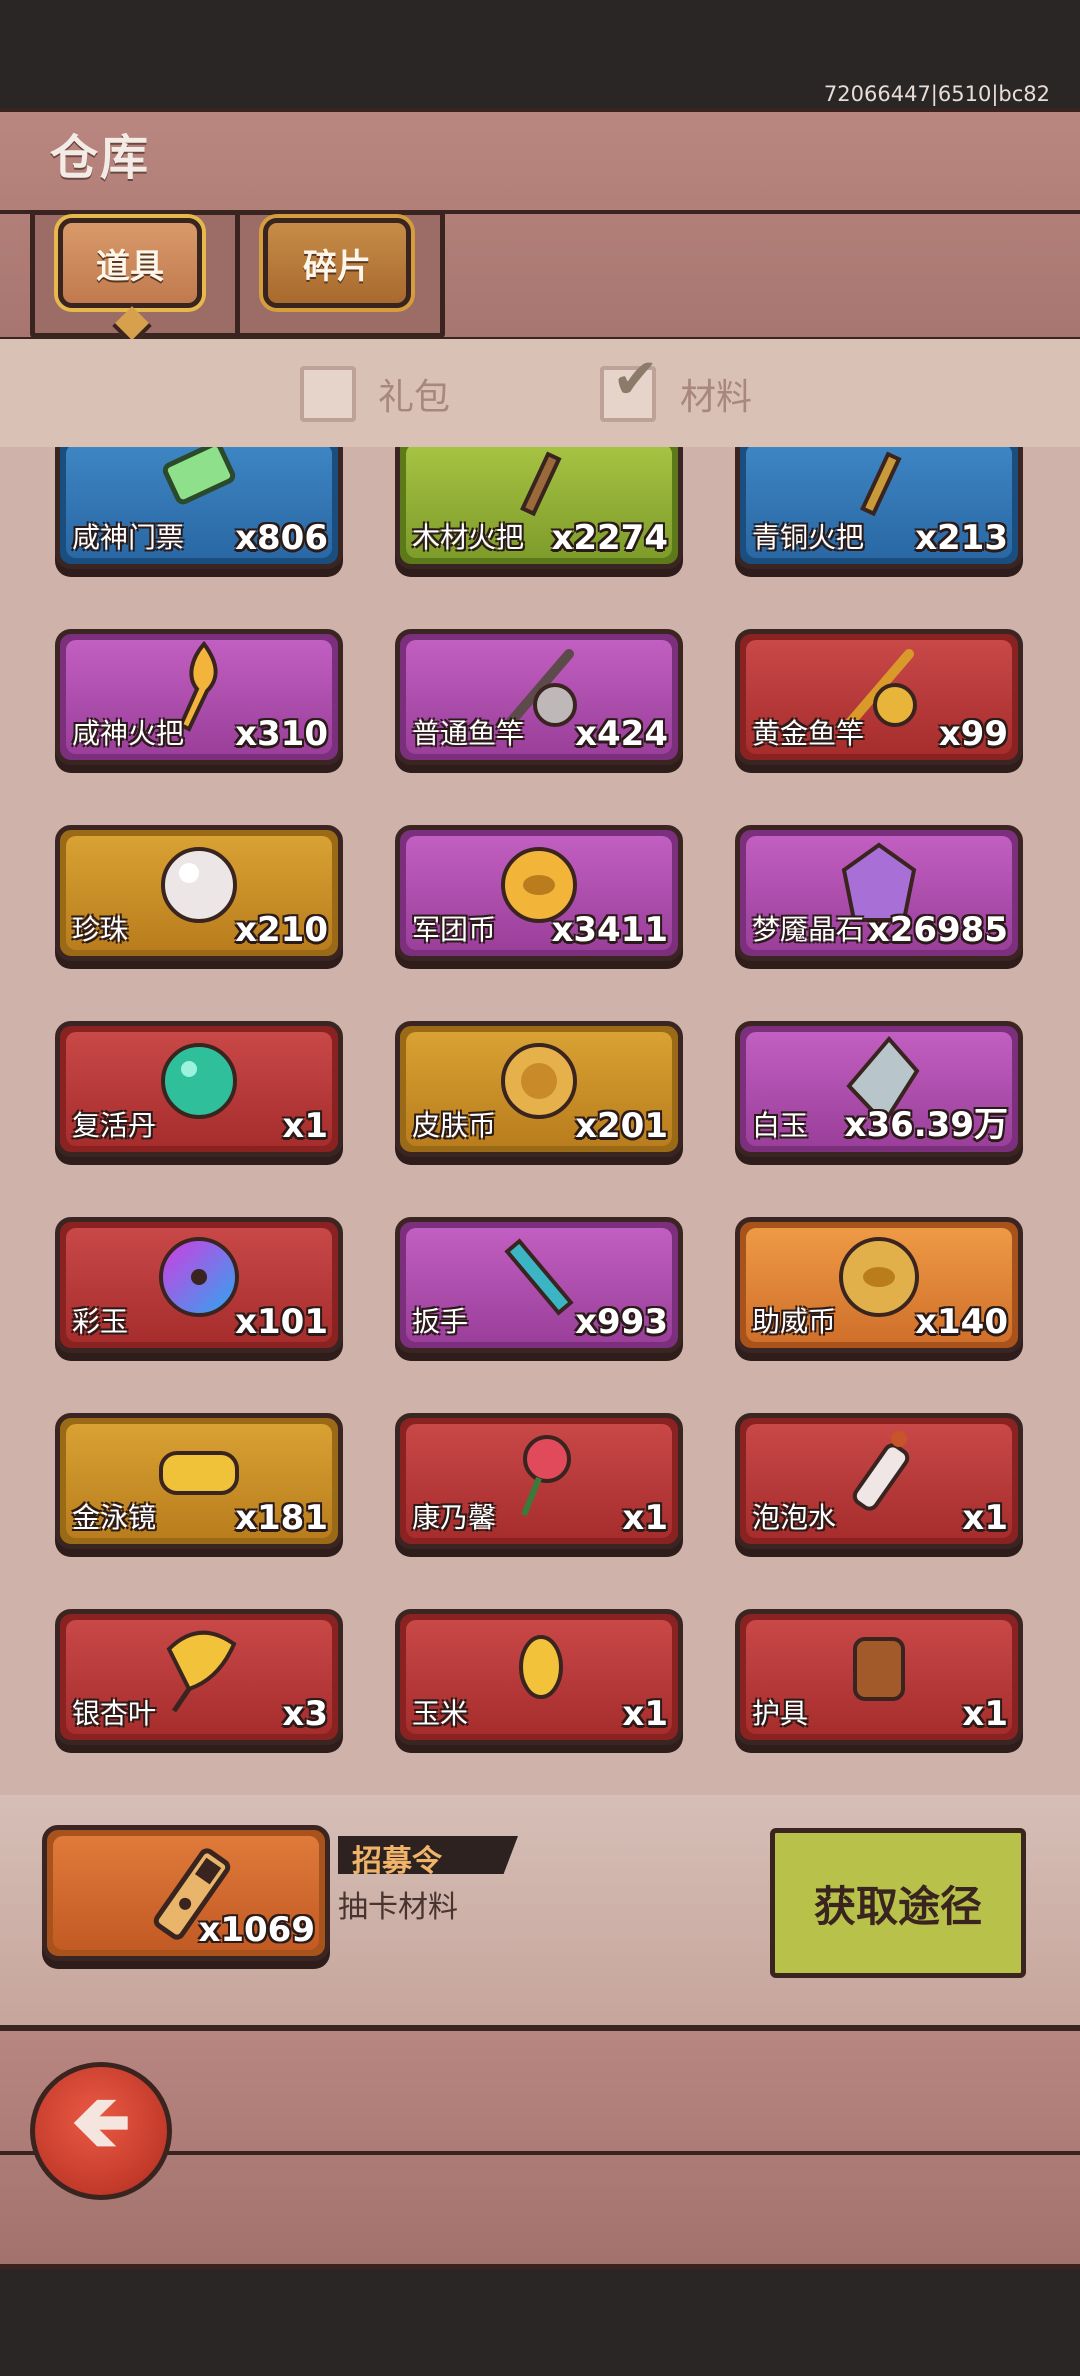 Image resolution: width=1080 pixels, height=2376 pixels. What do you see at coordinates (199, 1081) in the screenshot?
I see `revive-pill-icon` at bounding box center [199, 1081].